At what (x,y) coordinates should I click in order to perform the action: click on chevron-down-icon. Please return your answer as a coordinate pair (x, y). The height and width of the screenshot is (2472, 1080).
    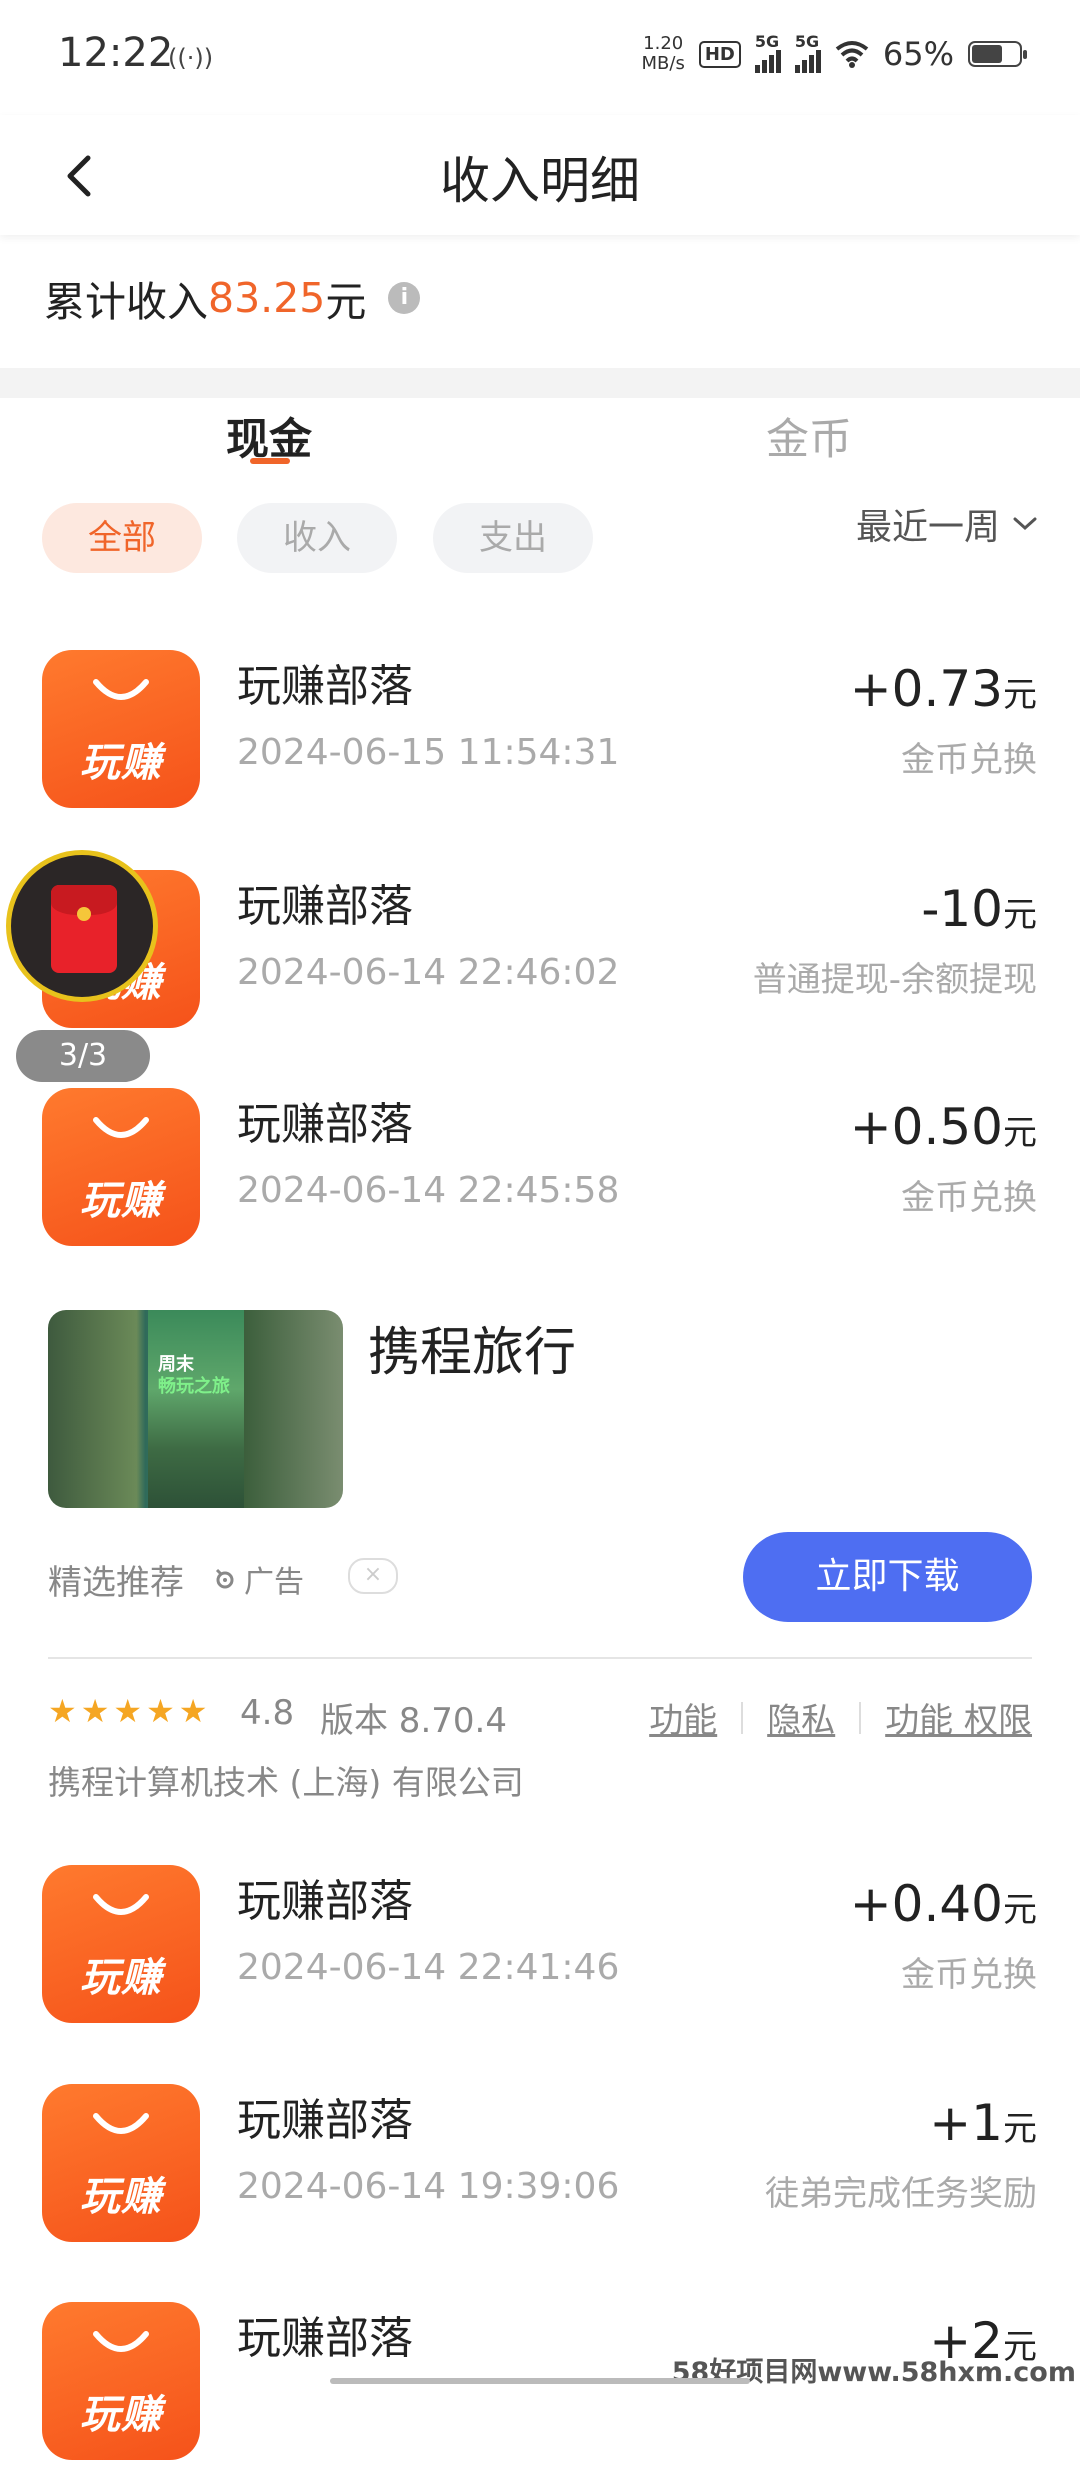
    Looking at the image, I should click on (1025, 524).